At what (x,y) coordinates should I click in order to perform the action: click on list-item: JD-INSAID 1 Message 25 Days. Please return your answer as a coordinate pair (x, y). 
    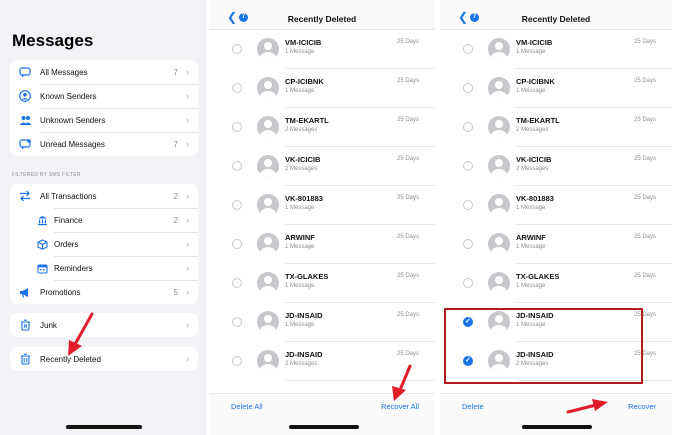
    Looking at the image, I should click on (322, 322).